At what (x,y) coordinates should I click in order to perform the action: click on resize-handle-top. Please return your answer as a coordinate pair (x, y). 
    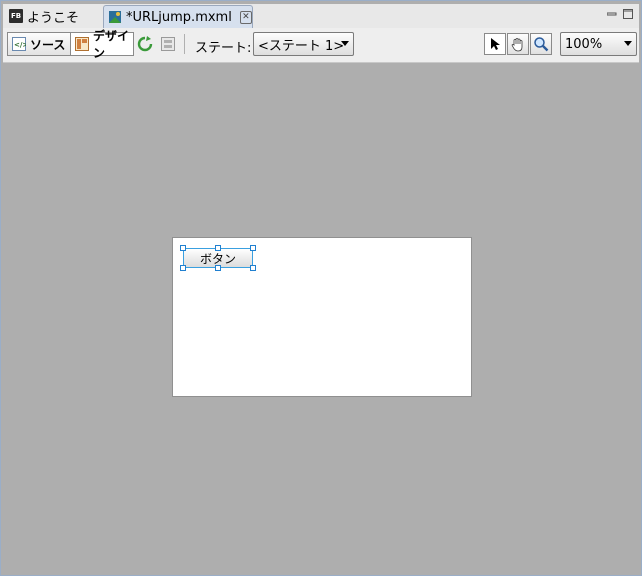
    Looking at the image, I should click on (218, 248).